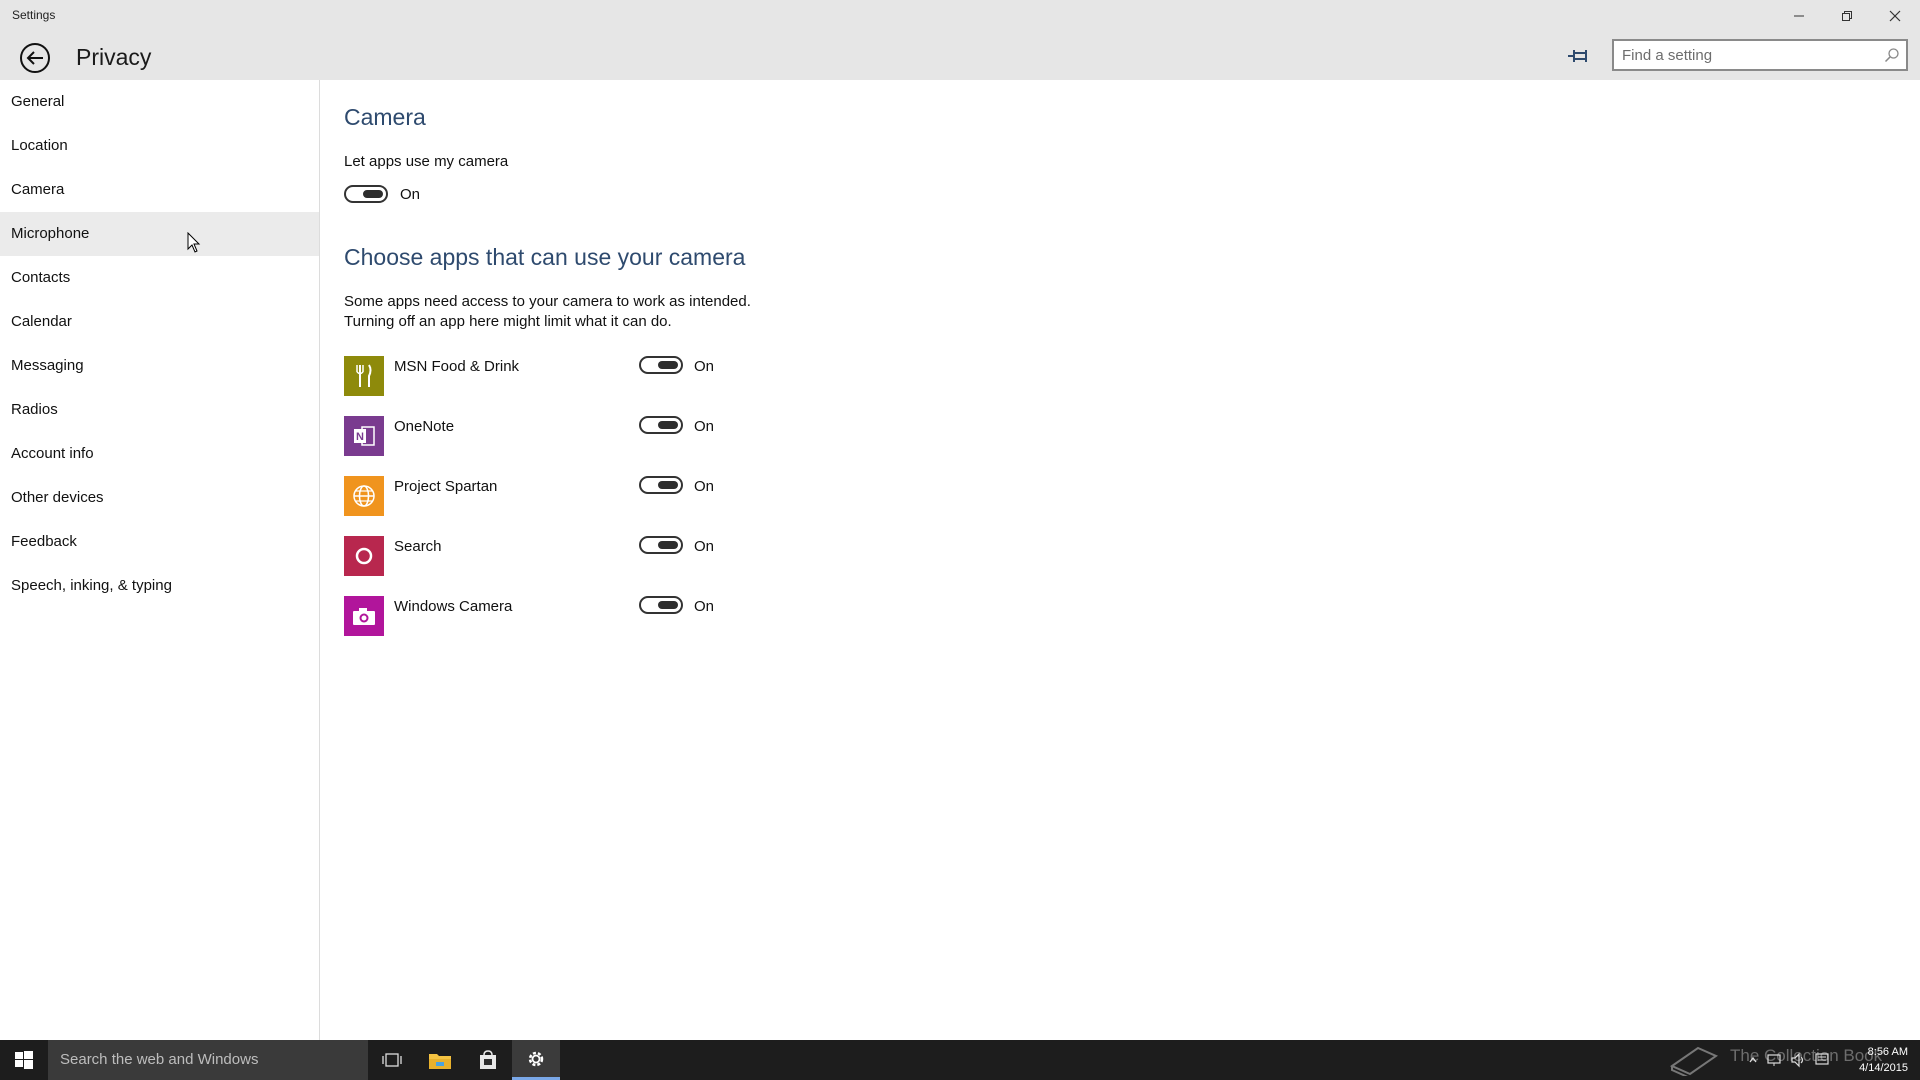 The width and height of the screenshot is (1920, 1080). Describe the element at coordinates (1789, 1060) in the screenshot. I see `system-tray` at that location.